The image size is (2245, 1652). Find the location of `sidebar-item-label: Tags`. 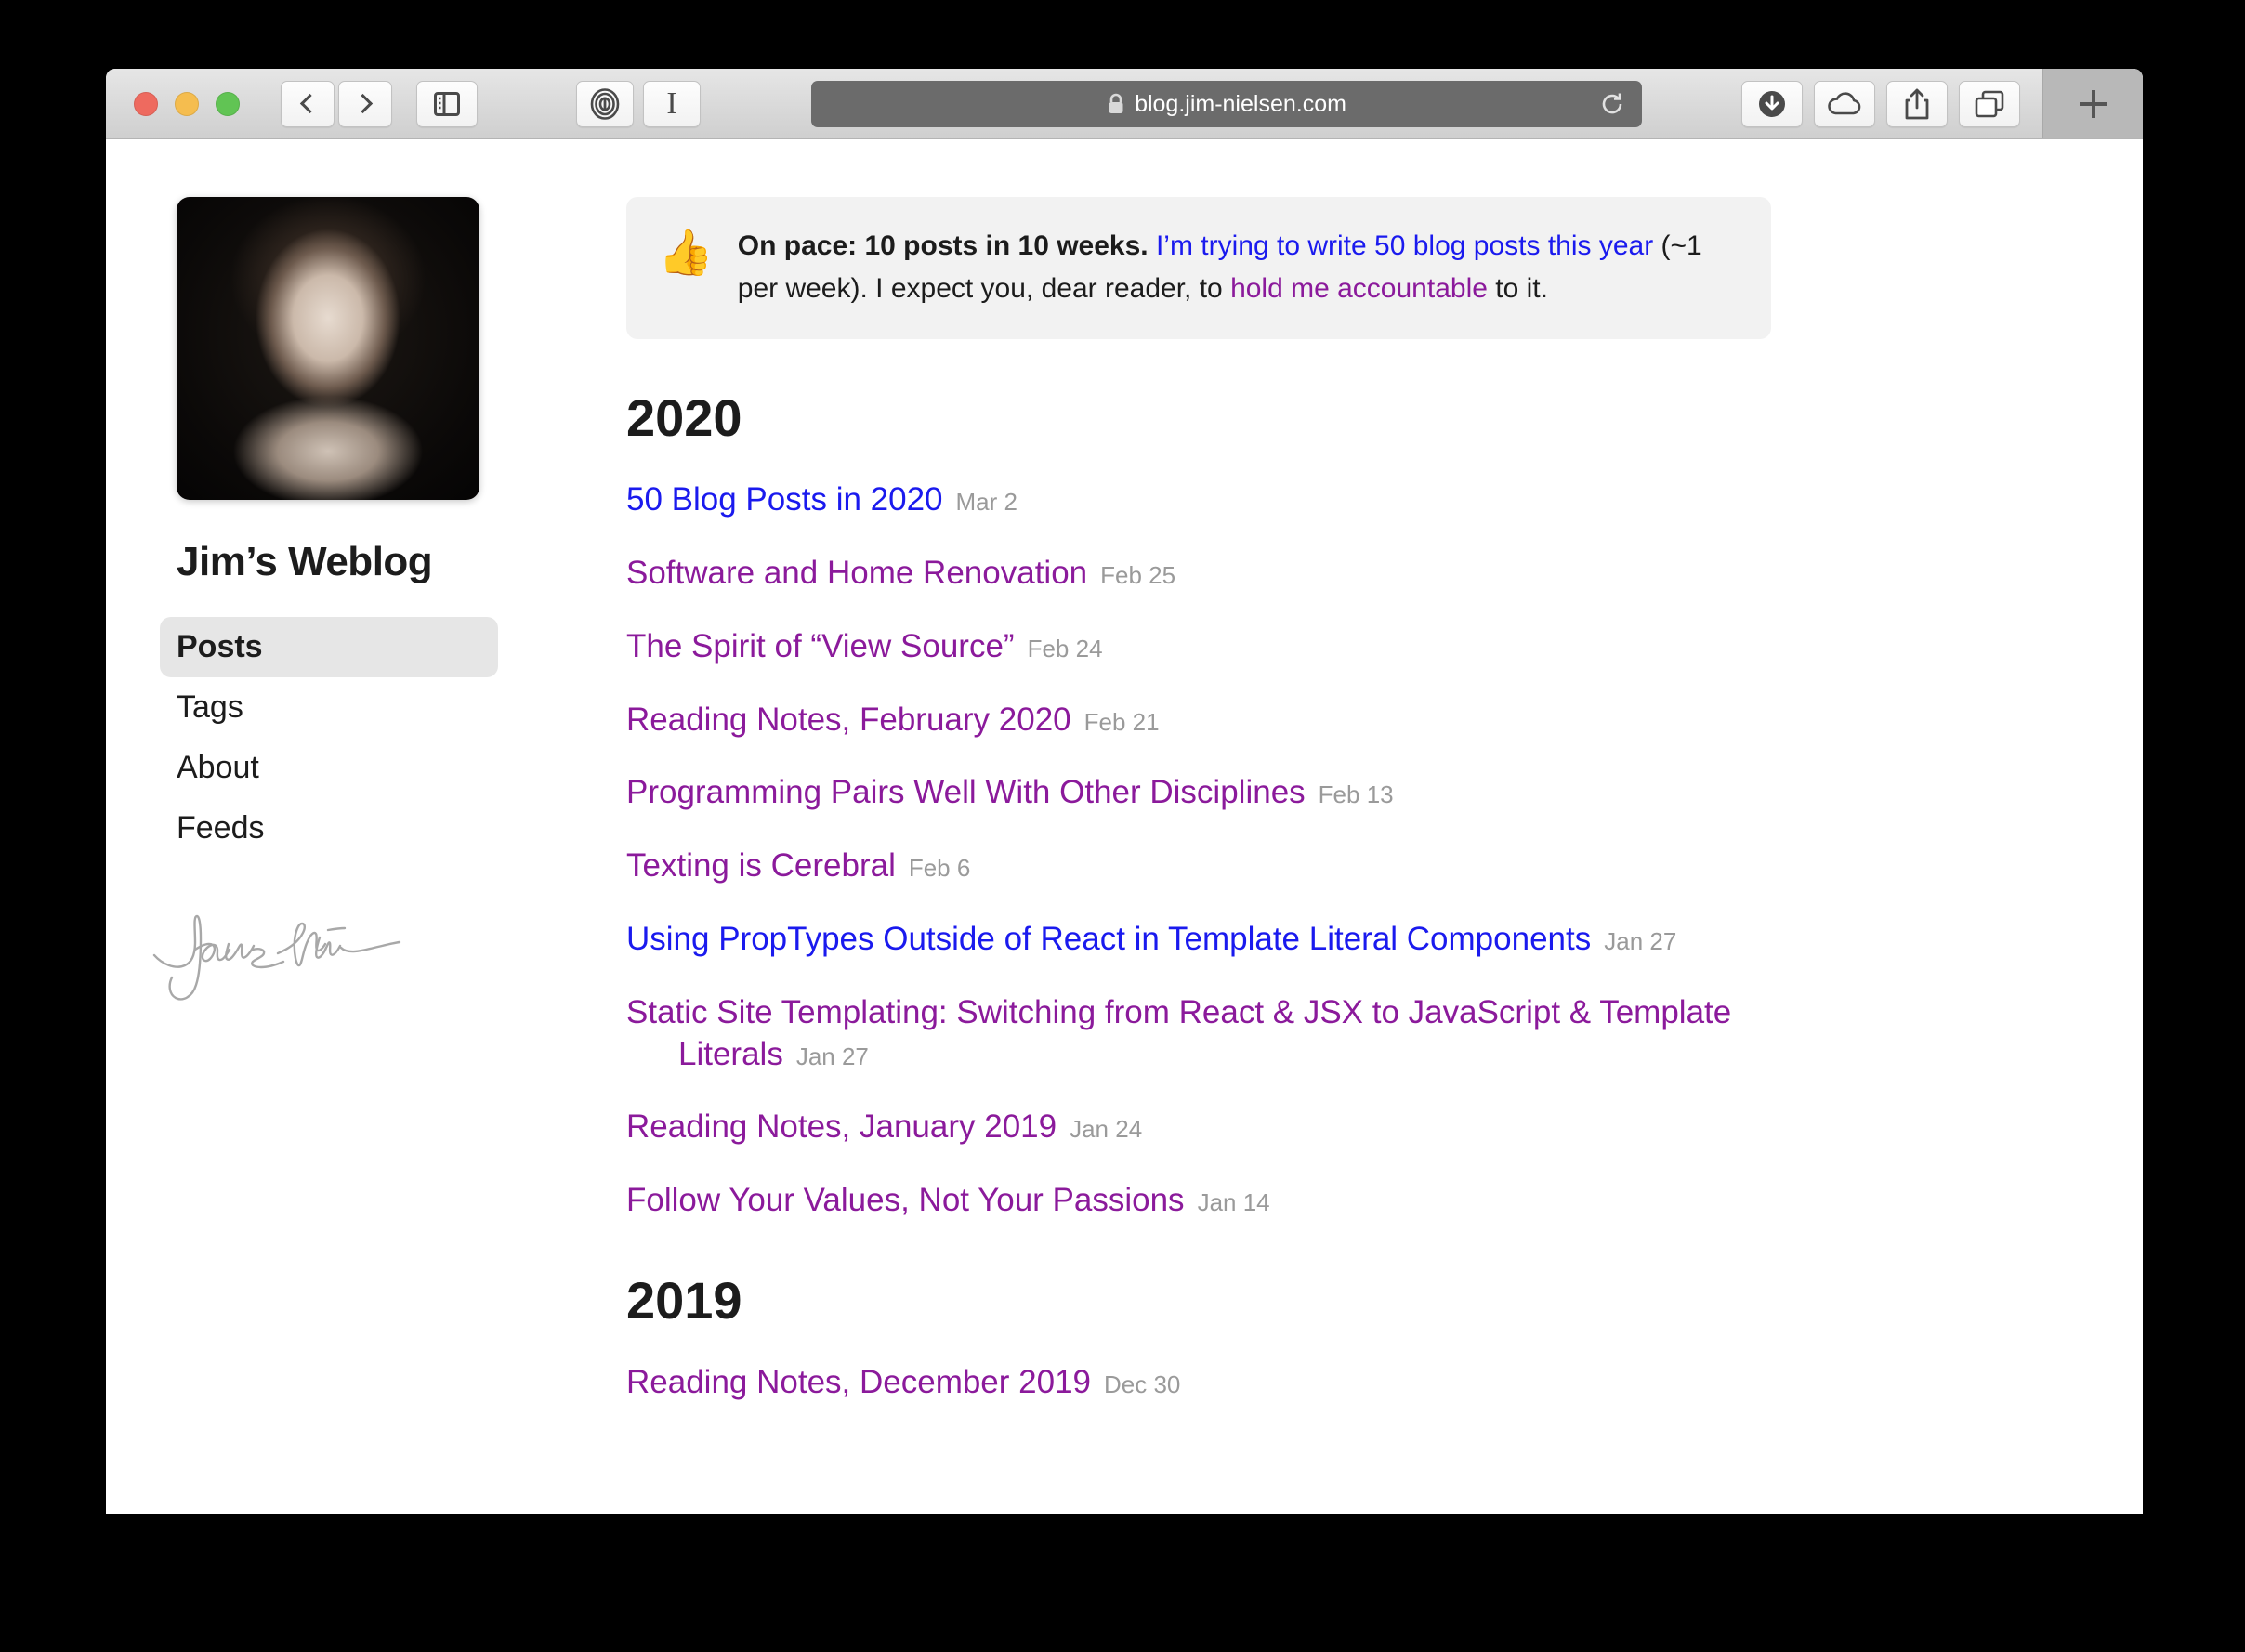

sidebar-item-label: Tags is located at coordinates (210, 707).